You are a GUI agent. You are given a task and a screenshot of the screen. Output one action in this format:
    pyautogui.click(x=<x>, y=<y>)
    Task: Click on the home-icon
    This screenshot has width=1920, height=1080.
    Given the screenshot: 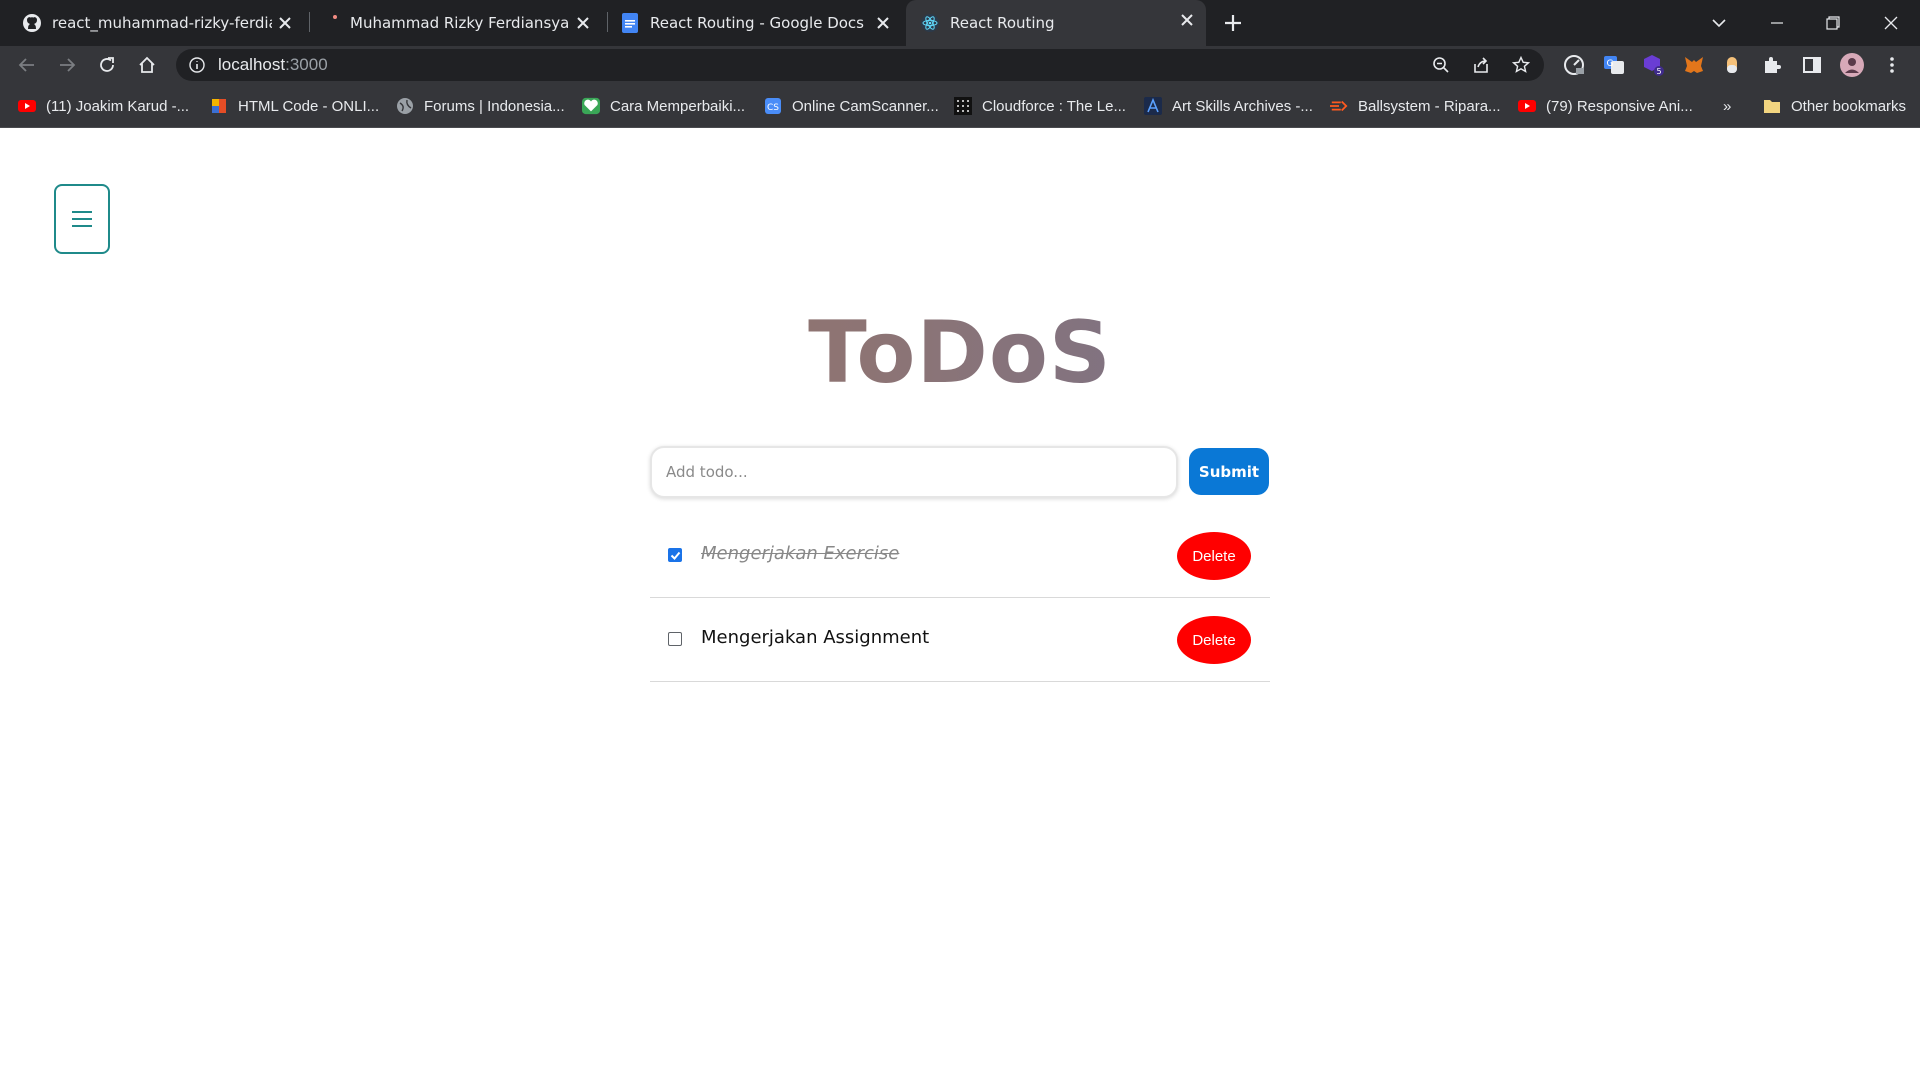 What is the action you would take?
    pyautogui.click(x=147, y=64)
    